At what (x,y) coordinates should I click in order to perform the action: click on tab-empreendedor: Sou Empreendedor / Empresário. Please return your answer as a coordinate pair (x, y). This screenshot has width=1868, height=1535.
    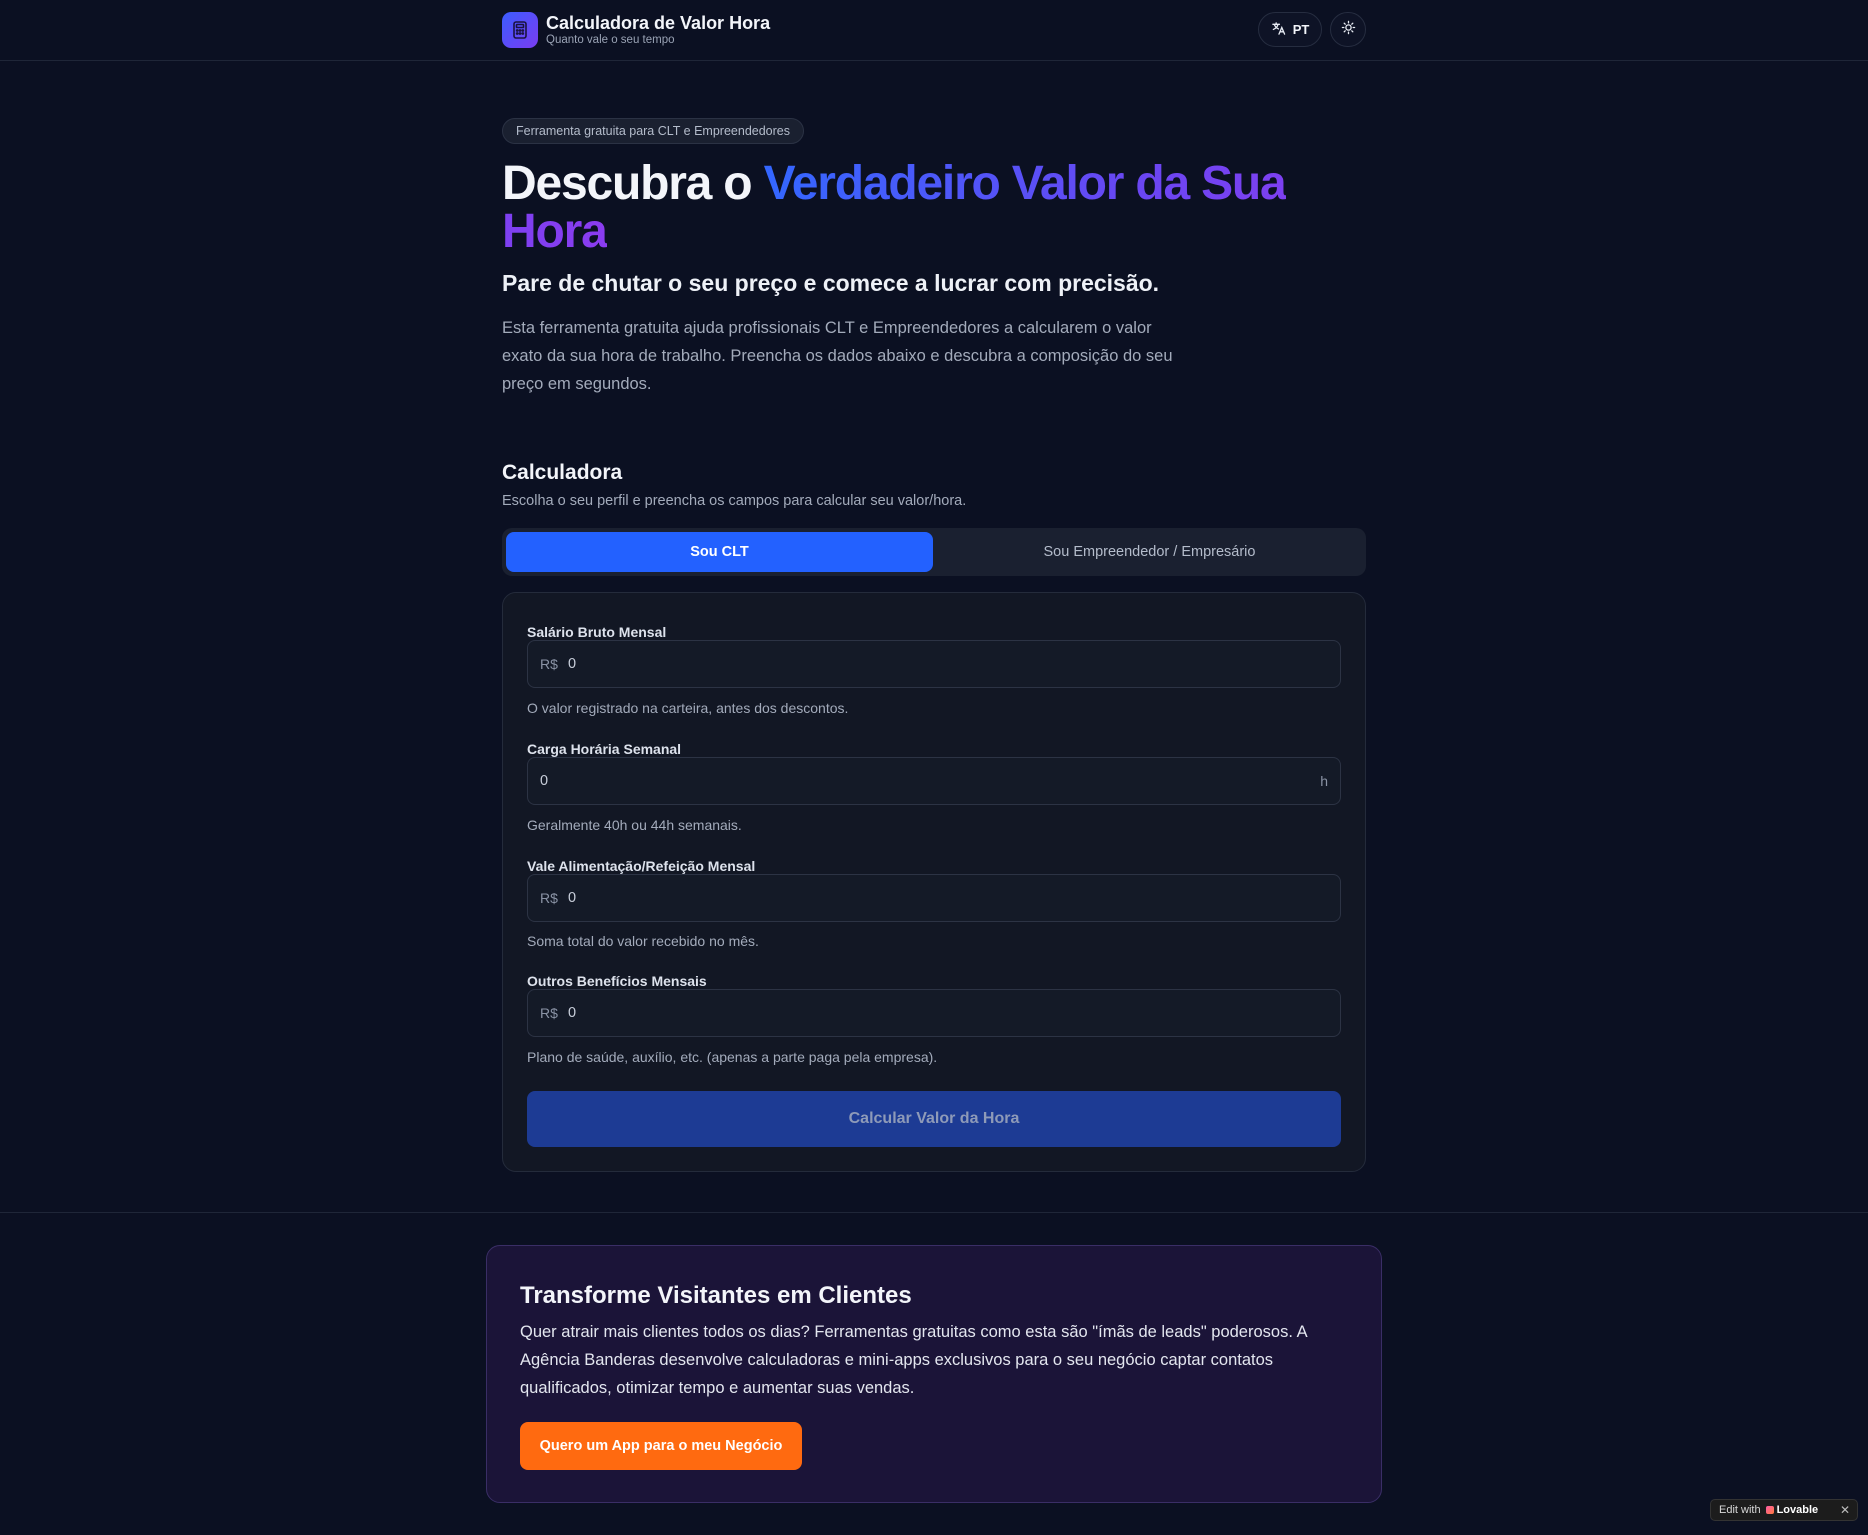
    Looking at the image, I should click on (1149, 552).